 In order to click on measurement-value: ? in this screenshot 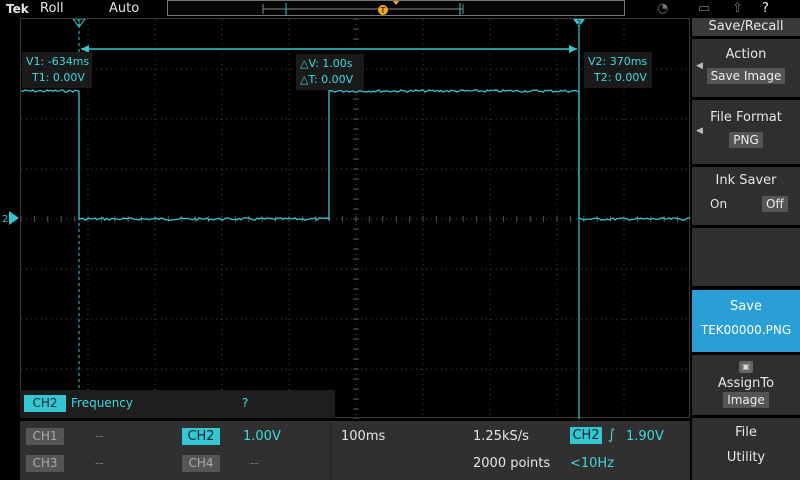, I will do `click(245, 403)`.